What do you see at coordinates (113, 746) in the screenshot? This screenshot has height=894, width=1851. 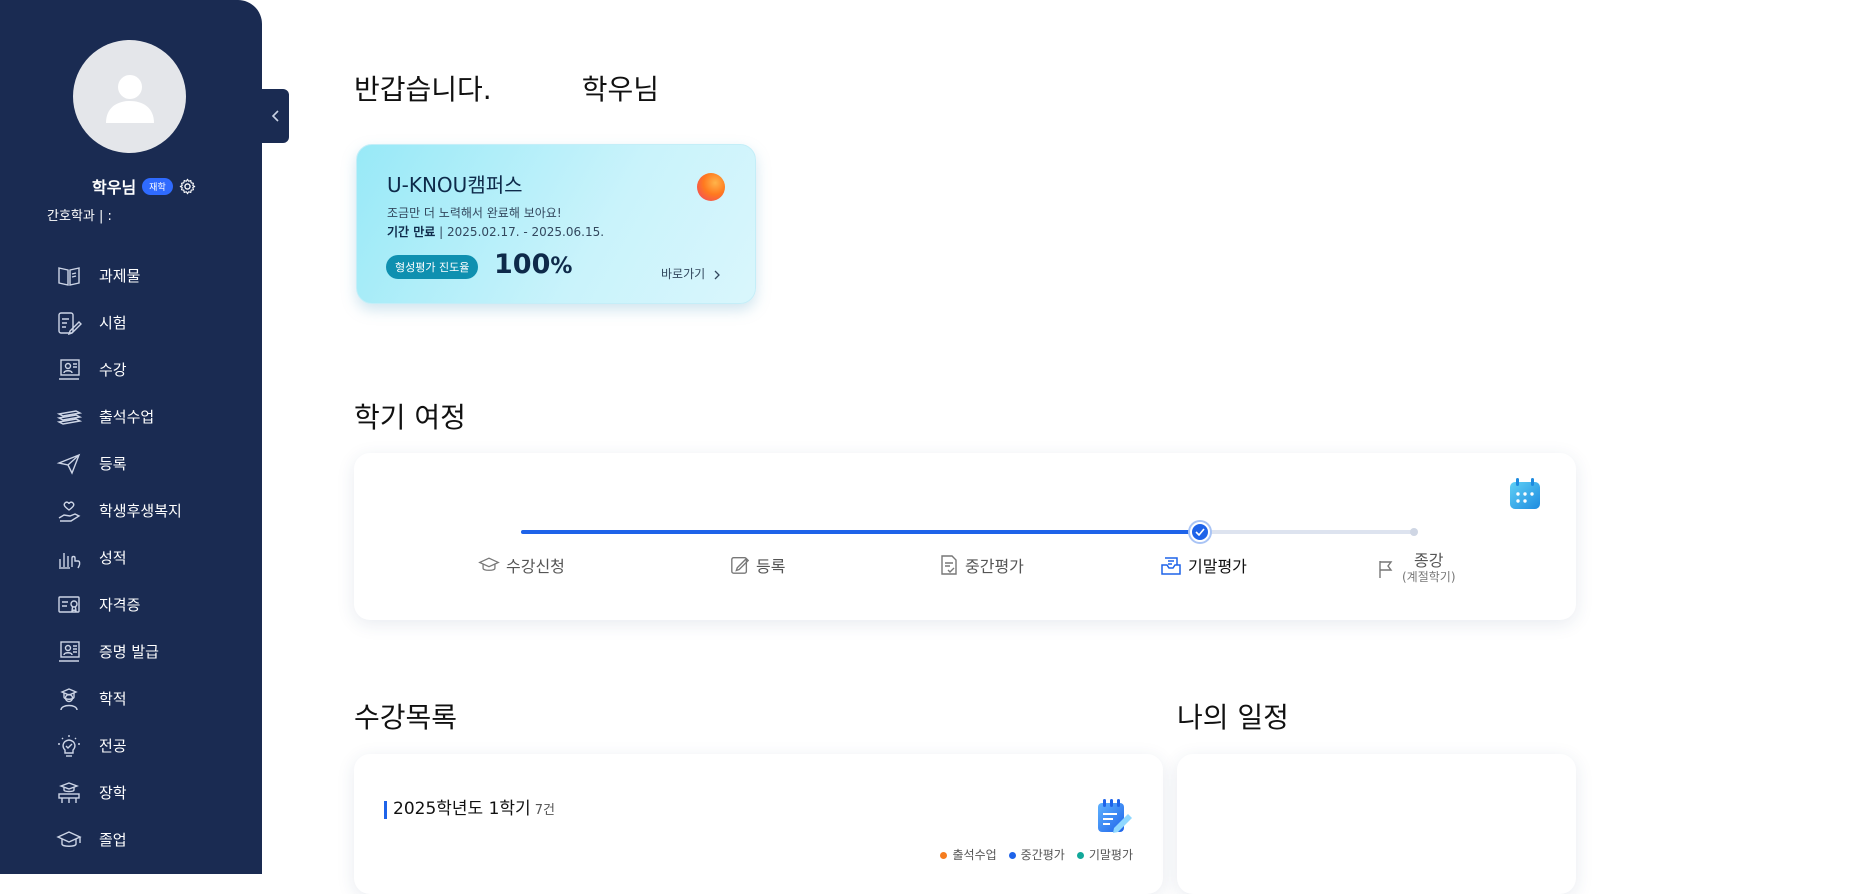 I see `sidebar-item-label: 전공` at bounding box center [113, 746].